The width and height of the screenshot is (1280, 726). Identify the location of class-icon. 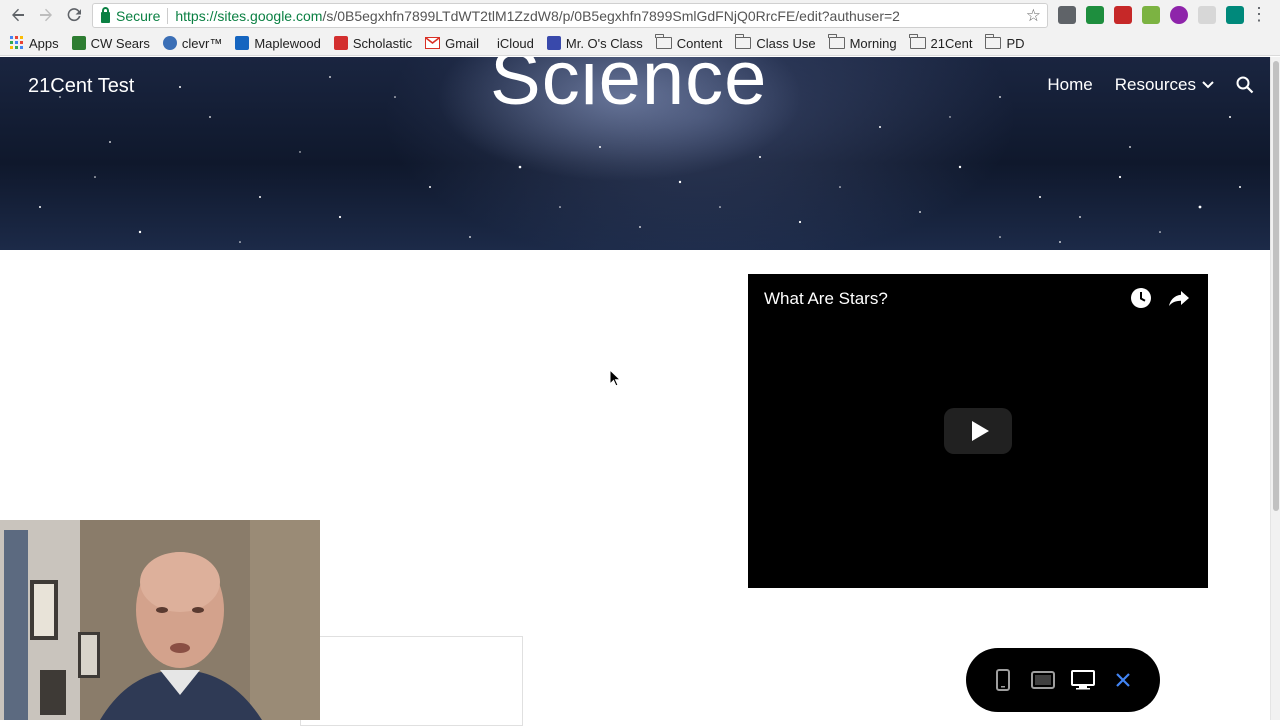
(553, 43).